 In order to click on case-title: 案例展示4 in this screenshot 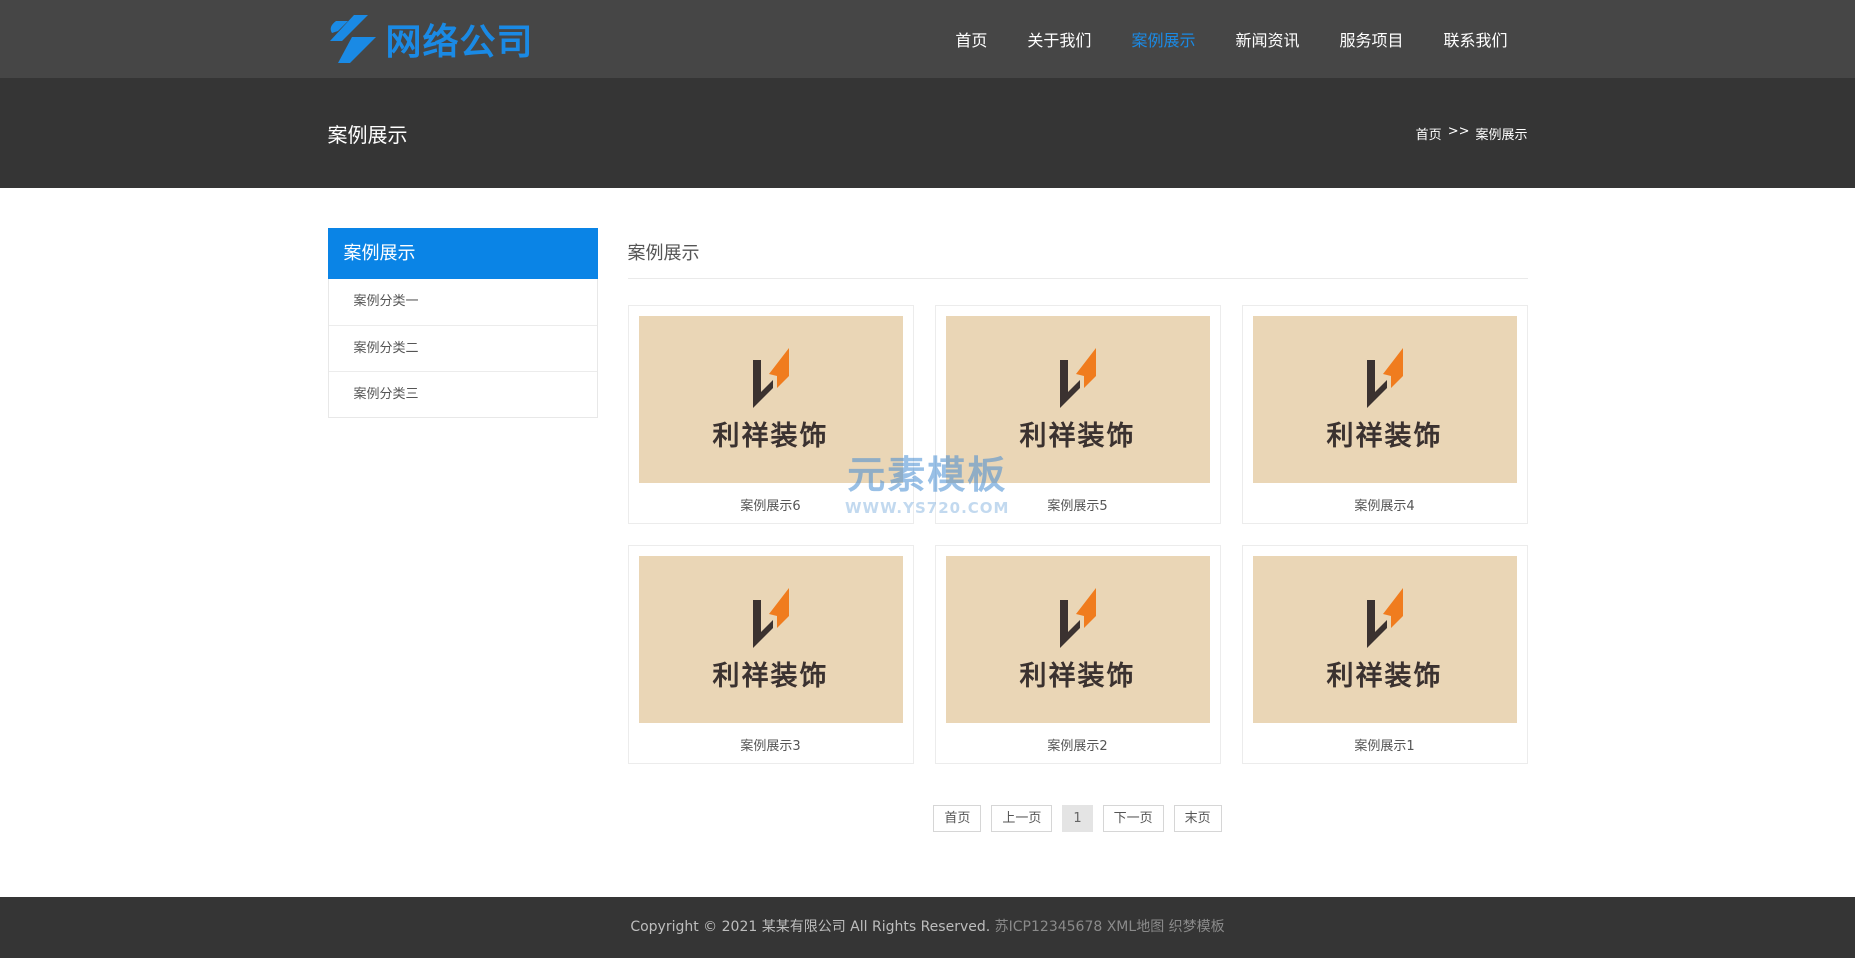, I will do `click(1385, 504)`.